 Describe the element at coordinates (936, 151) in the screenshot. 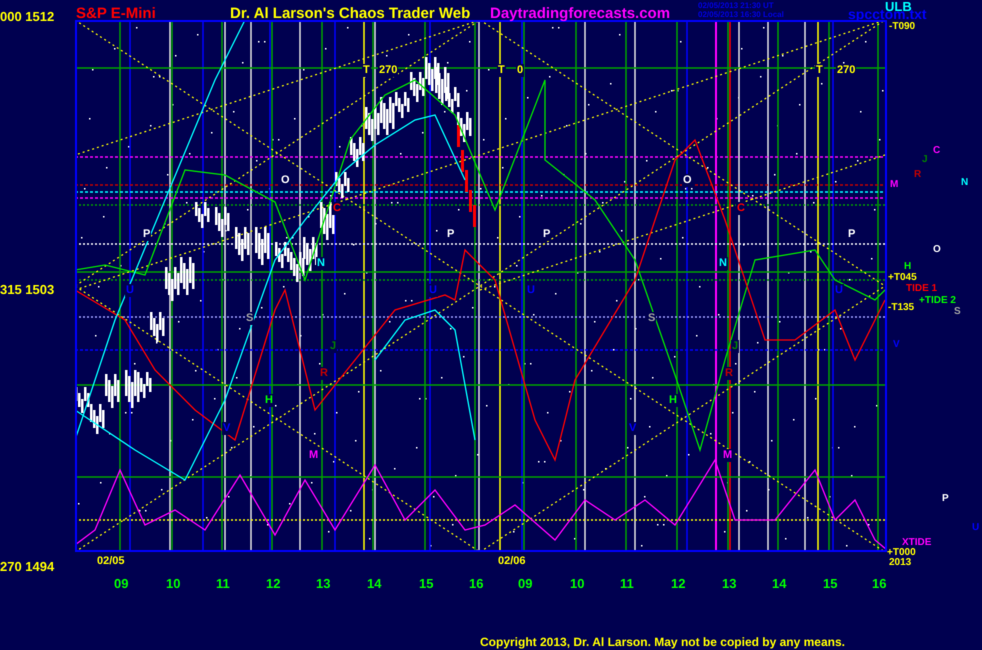

I see `side-label: C` at that location.